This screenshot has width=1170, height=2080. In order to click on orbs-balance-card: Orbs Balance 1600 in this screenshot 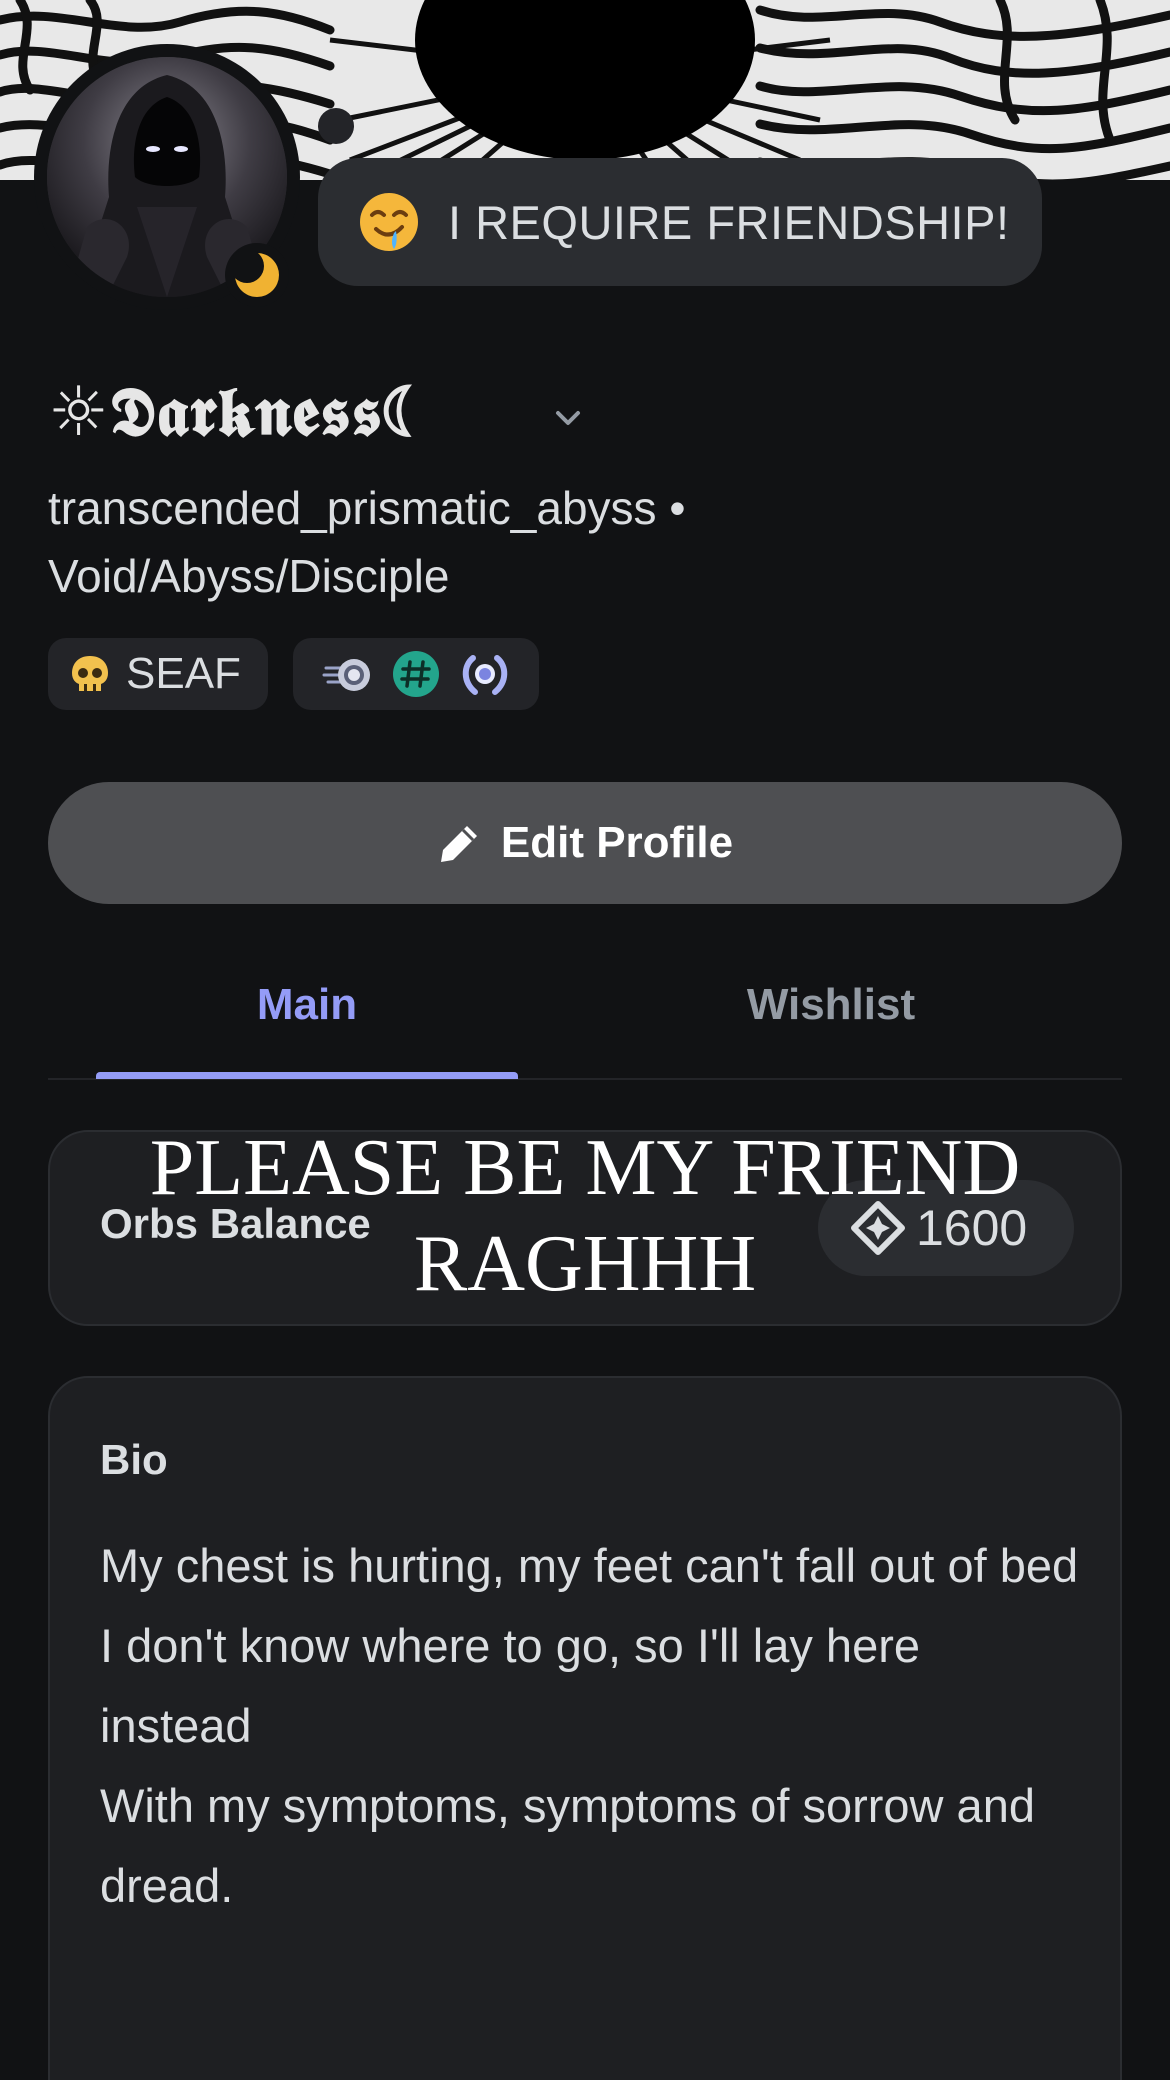, I will do `click(585, 1228)`.